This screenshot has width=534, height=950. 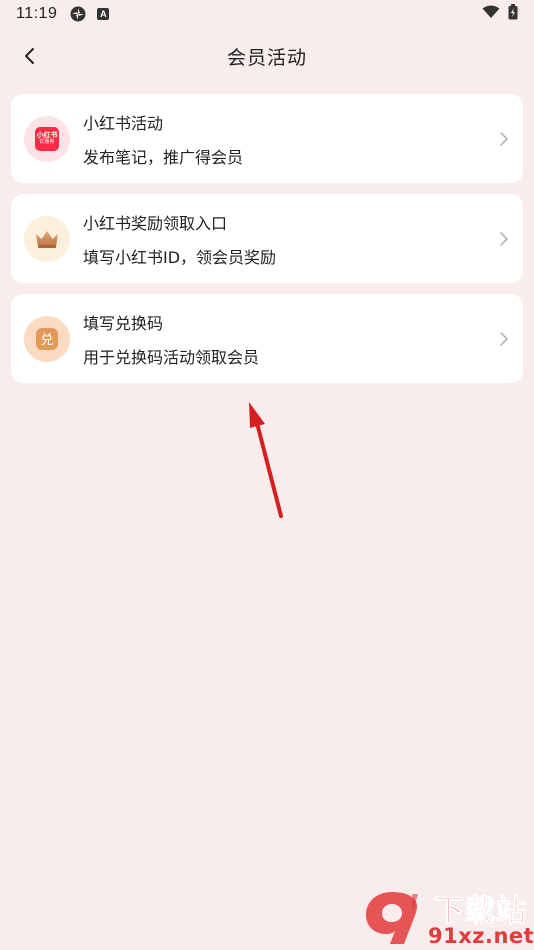 I want to click on xiaohongshu-logo-small: 优惠券, so click(x=47, y=141).